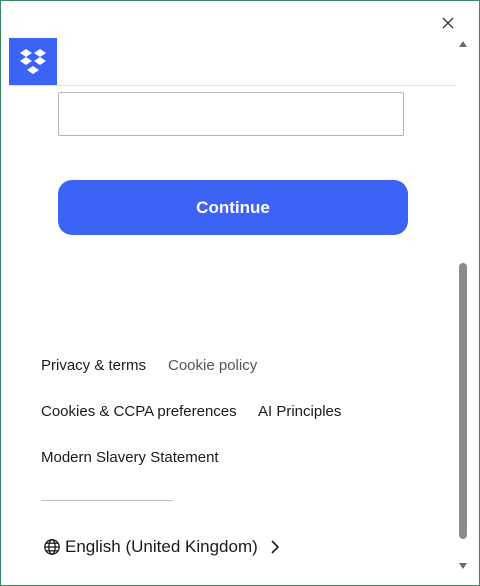 This screenshot has width=480, height=586. I want to click on email-field, so click(231, 114).